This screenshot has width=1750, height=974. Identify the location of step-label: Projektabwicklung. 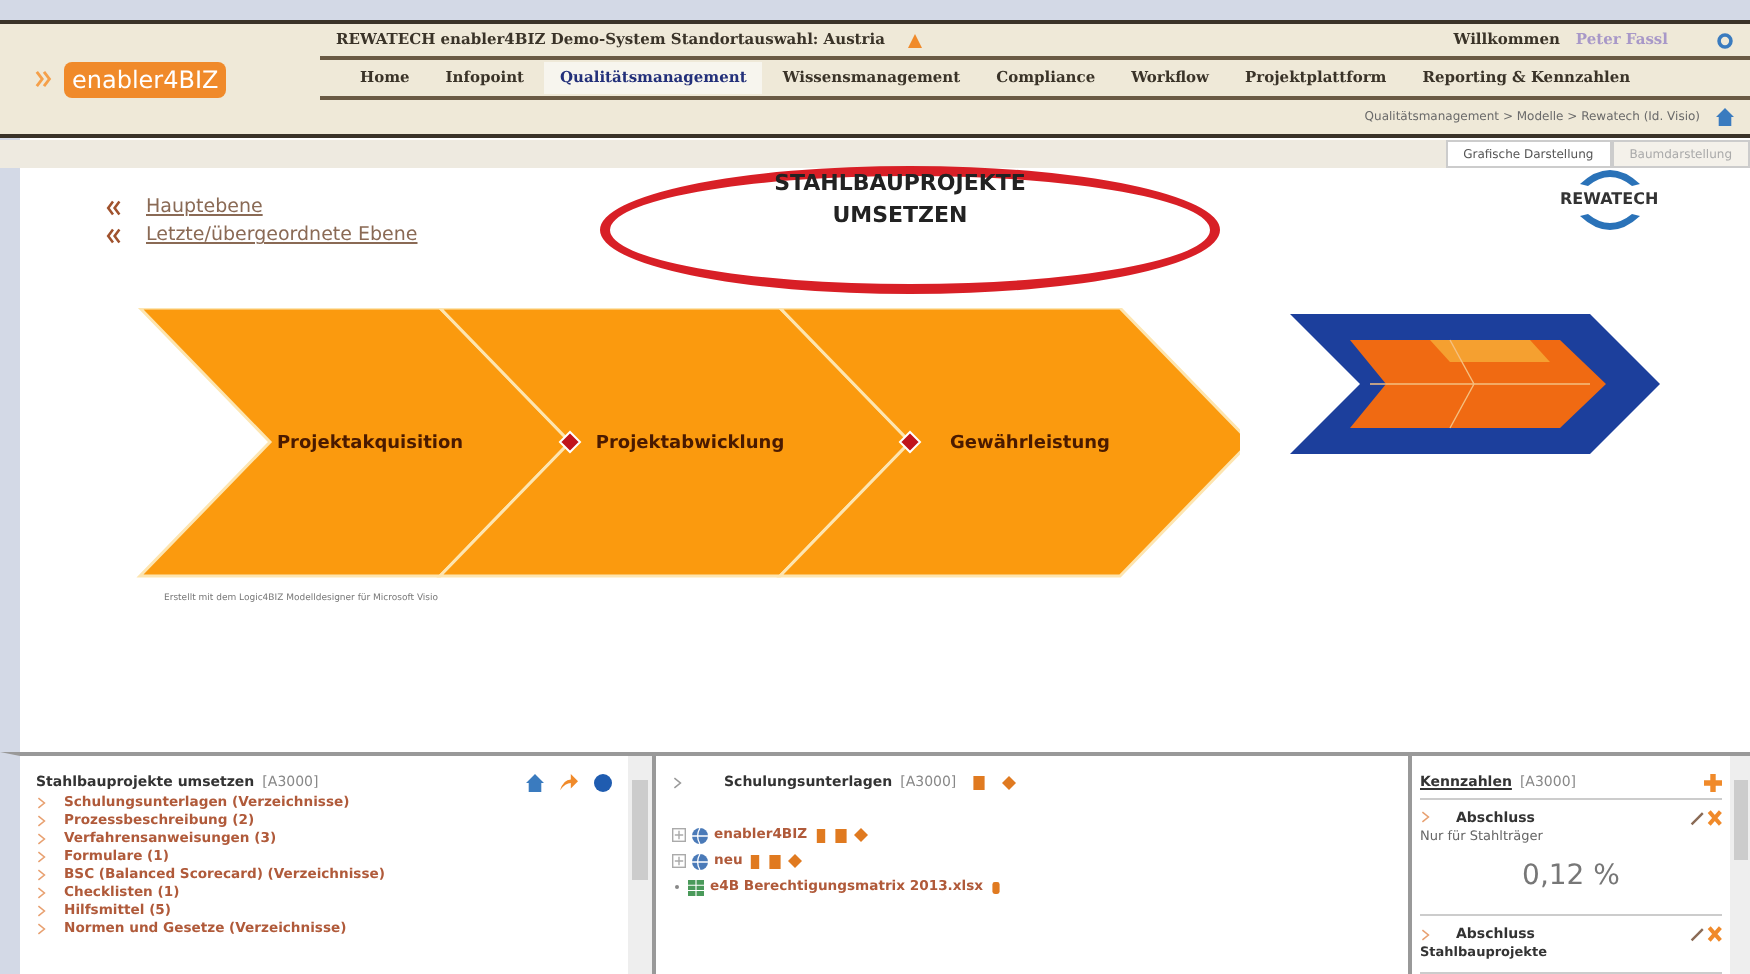
(690, 444).